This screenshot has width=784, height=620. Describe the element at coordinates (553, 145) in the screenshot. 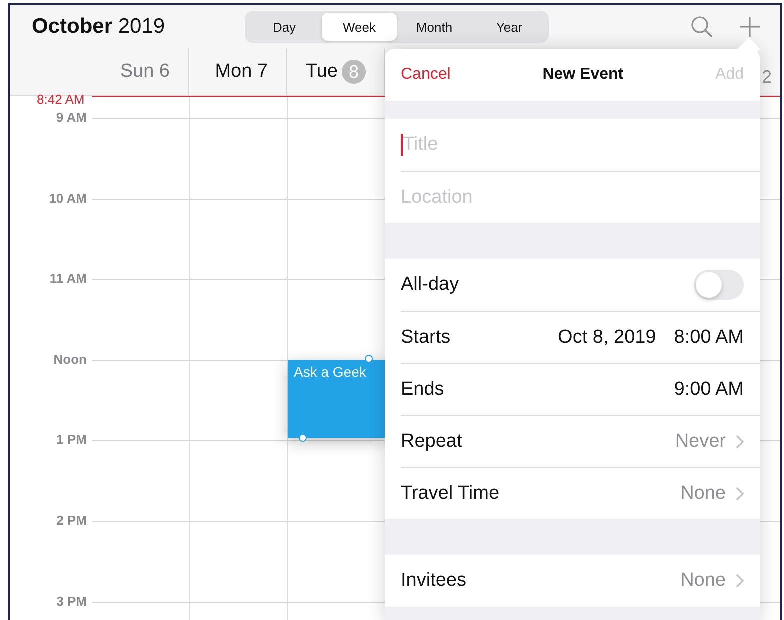

I see `input-field: Title` at that location.